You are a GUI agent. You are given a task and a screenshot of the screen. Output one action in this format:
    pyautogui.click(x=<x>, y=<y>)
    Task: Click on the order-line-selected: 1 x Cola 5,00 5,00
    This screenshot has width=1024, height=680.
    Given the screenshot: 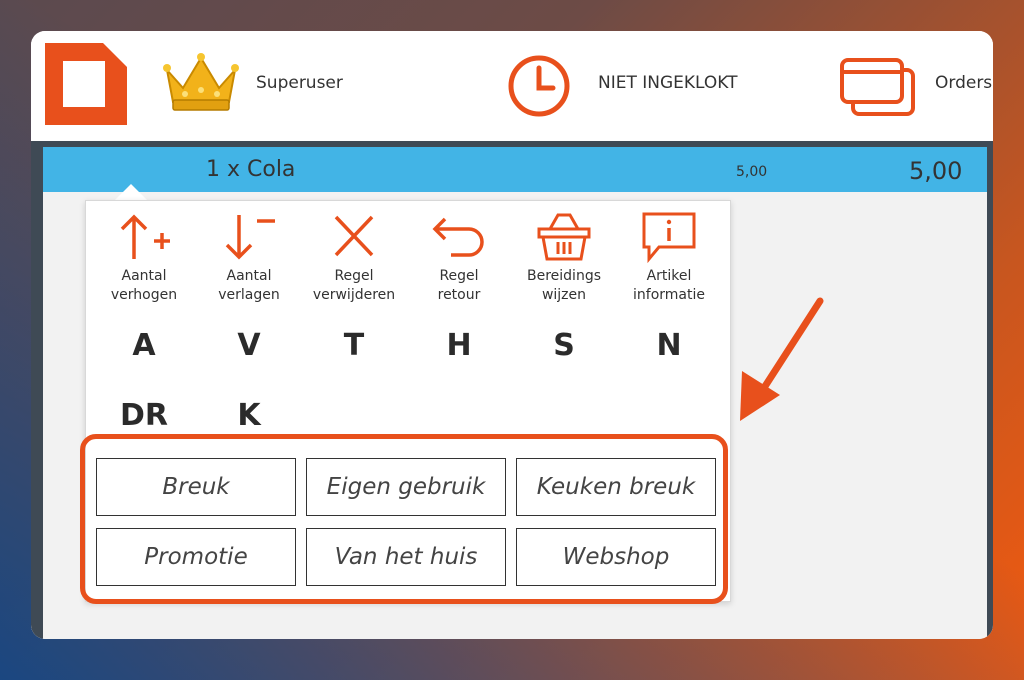 What is the action you would take?
    pyautogui.click(x=515, y=169)
    